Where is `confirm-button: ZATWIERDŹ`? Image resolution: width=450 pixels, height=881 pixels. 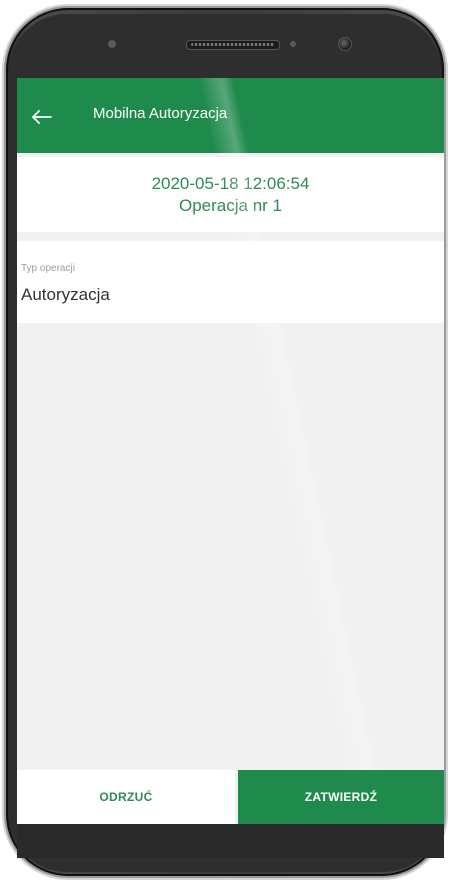 confirm-button: ZATWIERDŹ is located at coordinates (341, 797).